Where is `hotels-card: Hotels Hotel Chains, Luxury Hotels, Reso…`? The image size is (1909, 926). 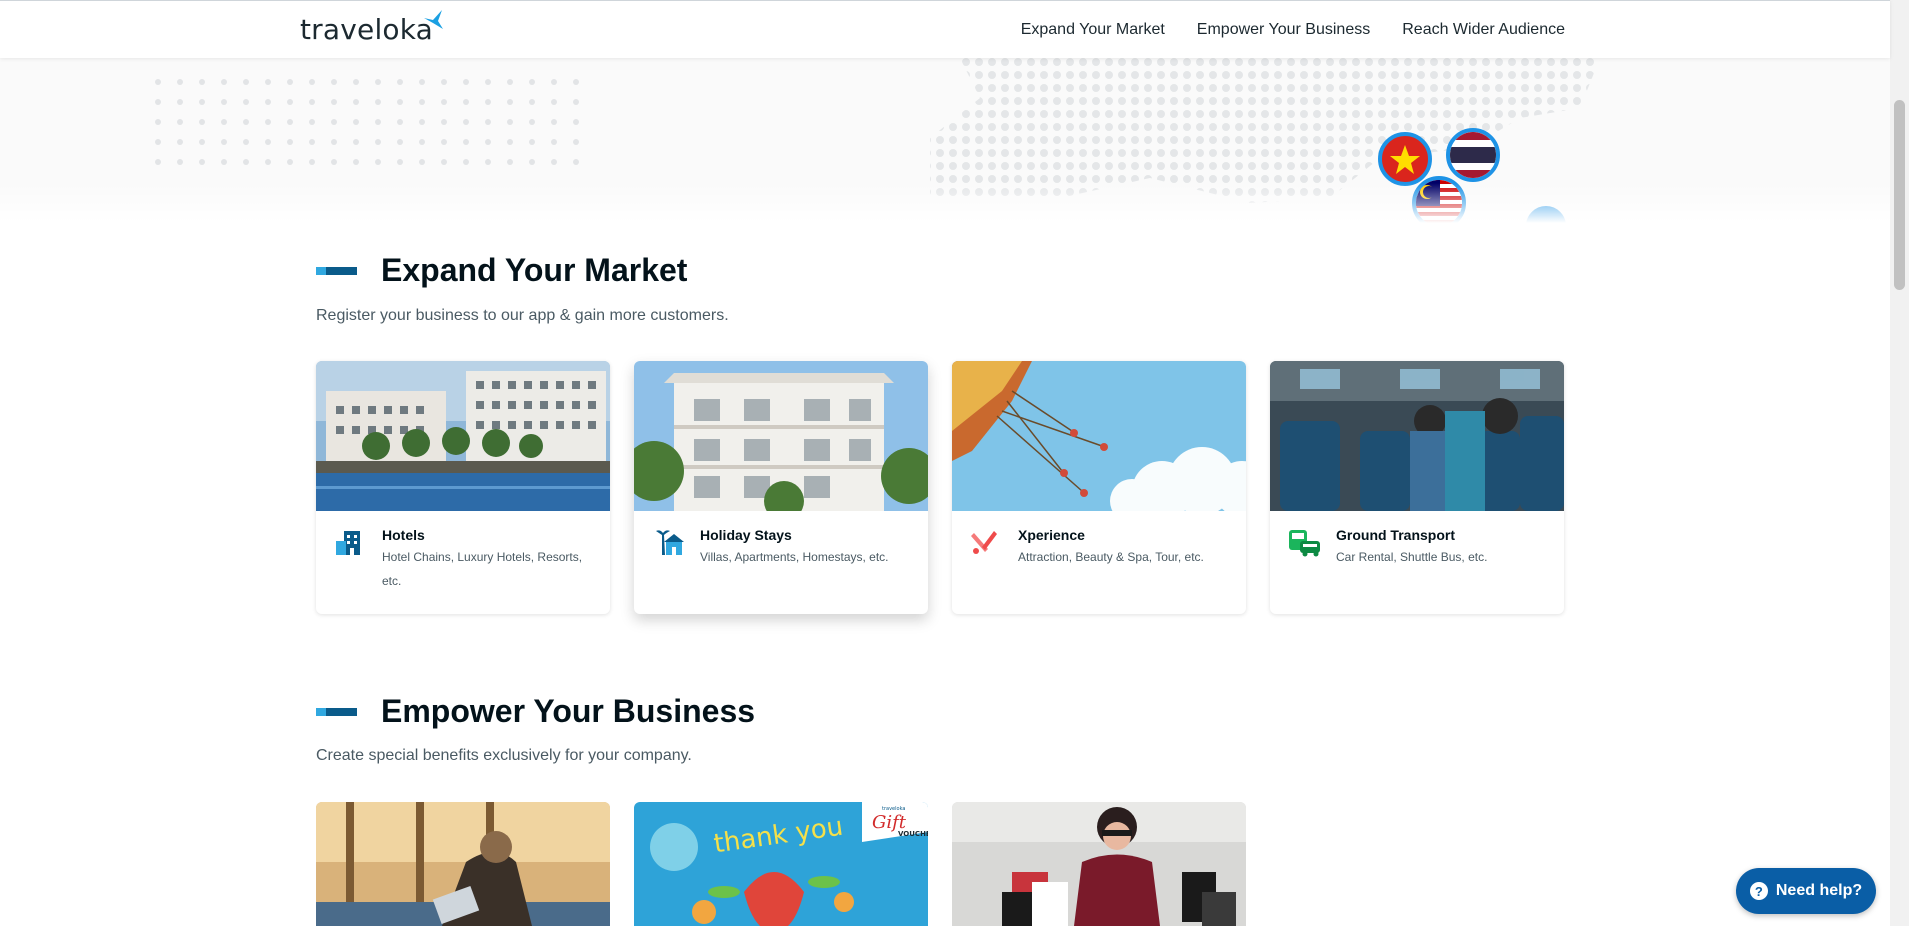
hotels-card: Hotels Hotel Chains, Luxury Hotels, Reso… is located at coordinates (463, 487).